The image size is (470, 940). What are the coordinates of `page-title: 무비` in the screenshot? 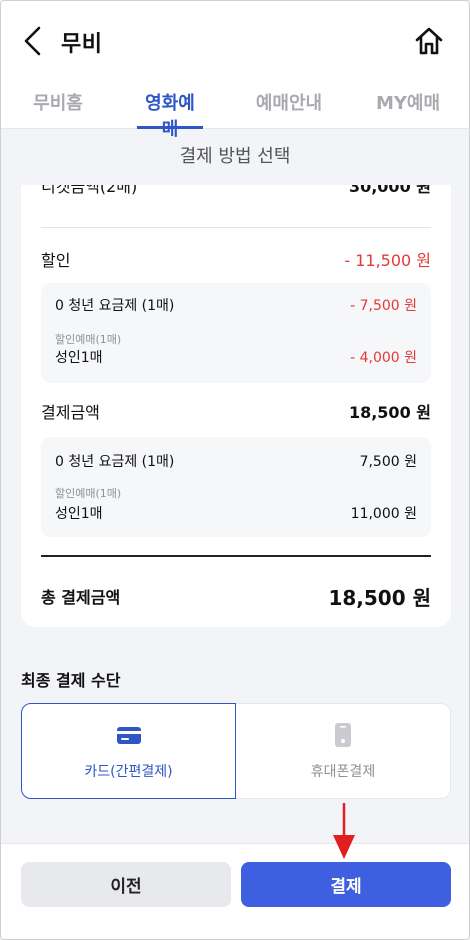 It's located at (82, 44).